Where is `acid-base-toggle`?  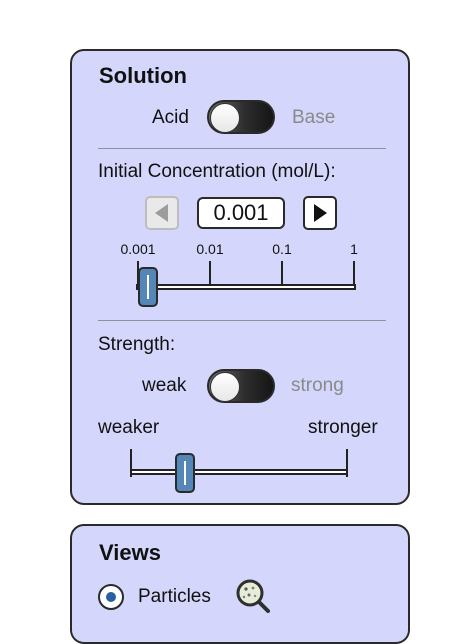
acid-base-toggle is located at coordinates (241, 117).